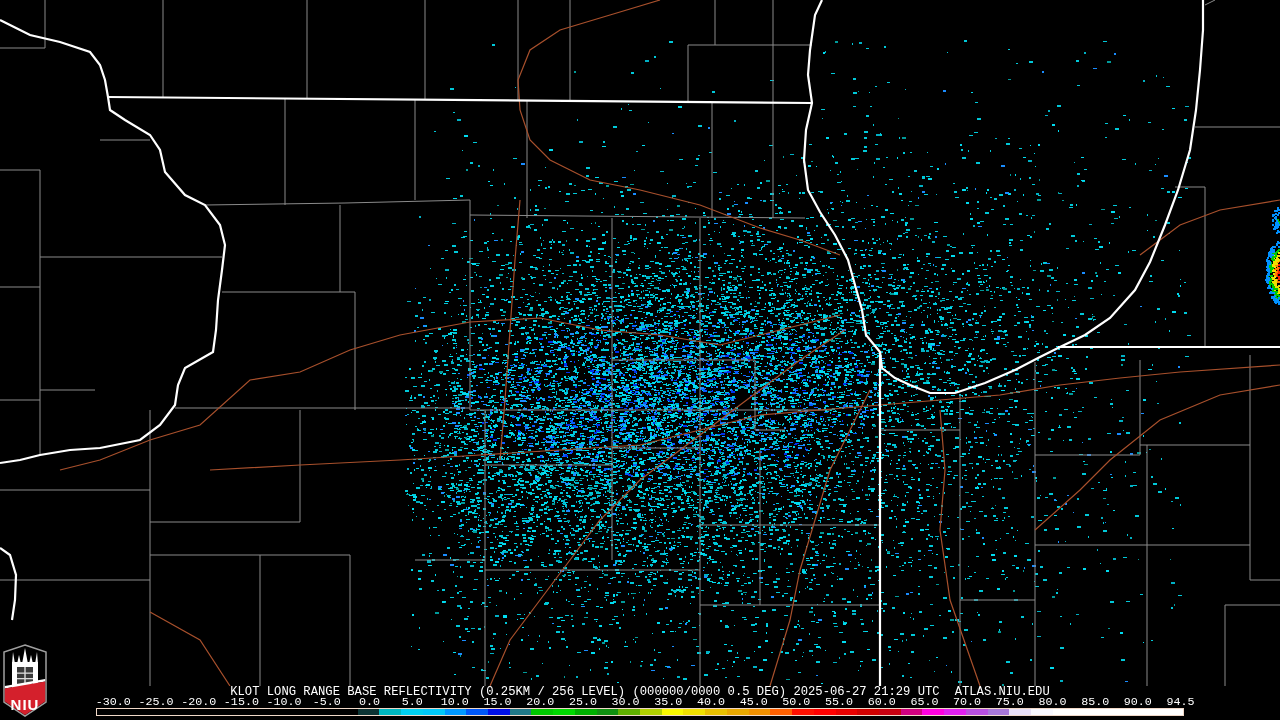  Describe the element at coordinates (668, 703) in the screenshot. I see `scale-label: 35.0` at that location.